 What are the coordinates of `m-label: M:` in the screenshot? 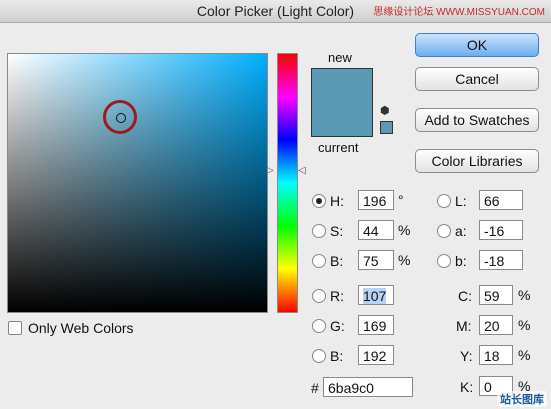 It's located at (464, 326).